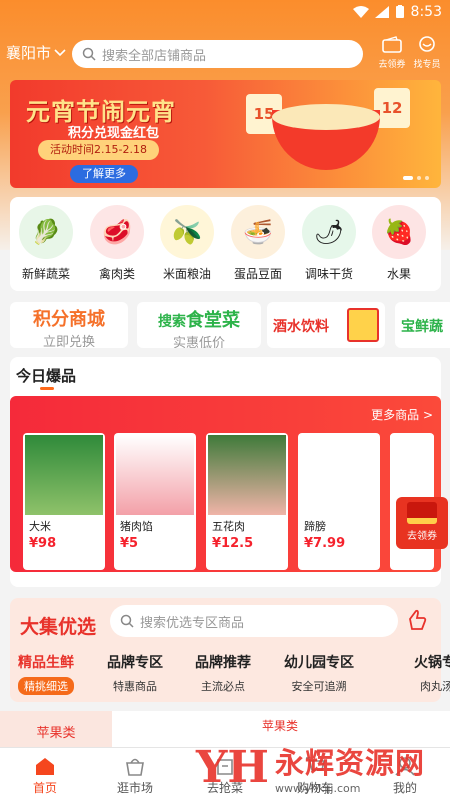 This screenshot has height=799, width=450. Describe the element at coordinates (44, 788) in the screenshot. I see `nav-label: 首页` at that location.